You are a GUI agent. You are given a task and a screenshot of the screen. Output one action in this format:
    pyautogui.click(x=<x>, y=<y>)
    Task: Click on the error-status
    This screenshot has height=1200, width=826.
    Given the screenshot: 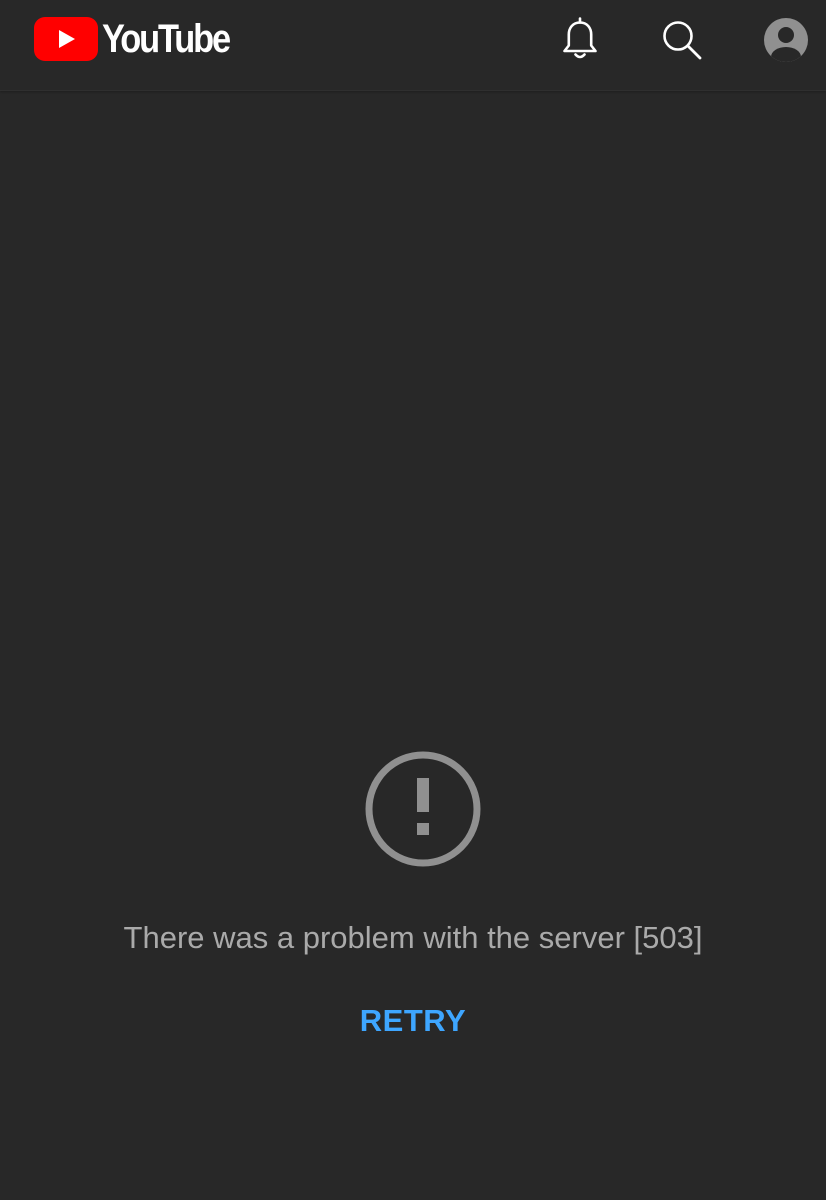 What is the action you would take?
    pyautogui.click(x=423, y=809)
    